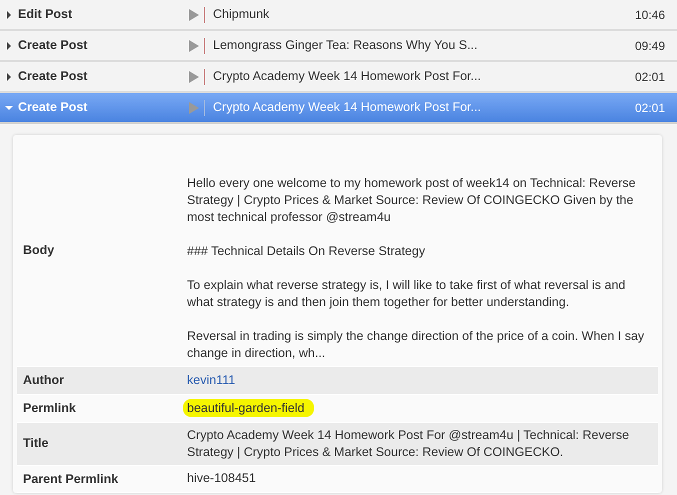 The image size is (677, 495). I want to click on event-title: Chipmunk, so click(241, 15).